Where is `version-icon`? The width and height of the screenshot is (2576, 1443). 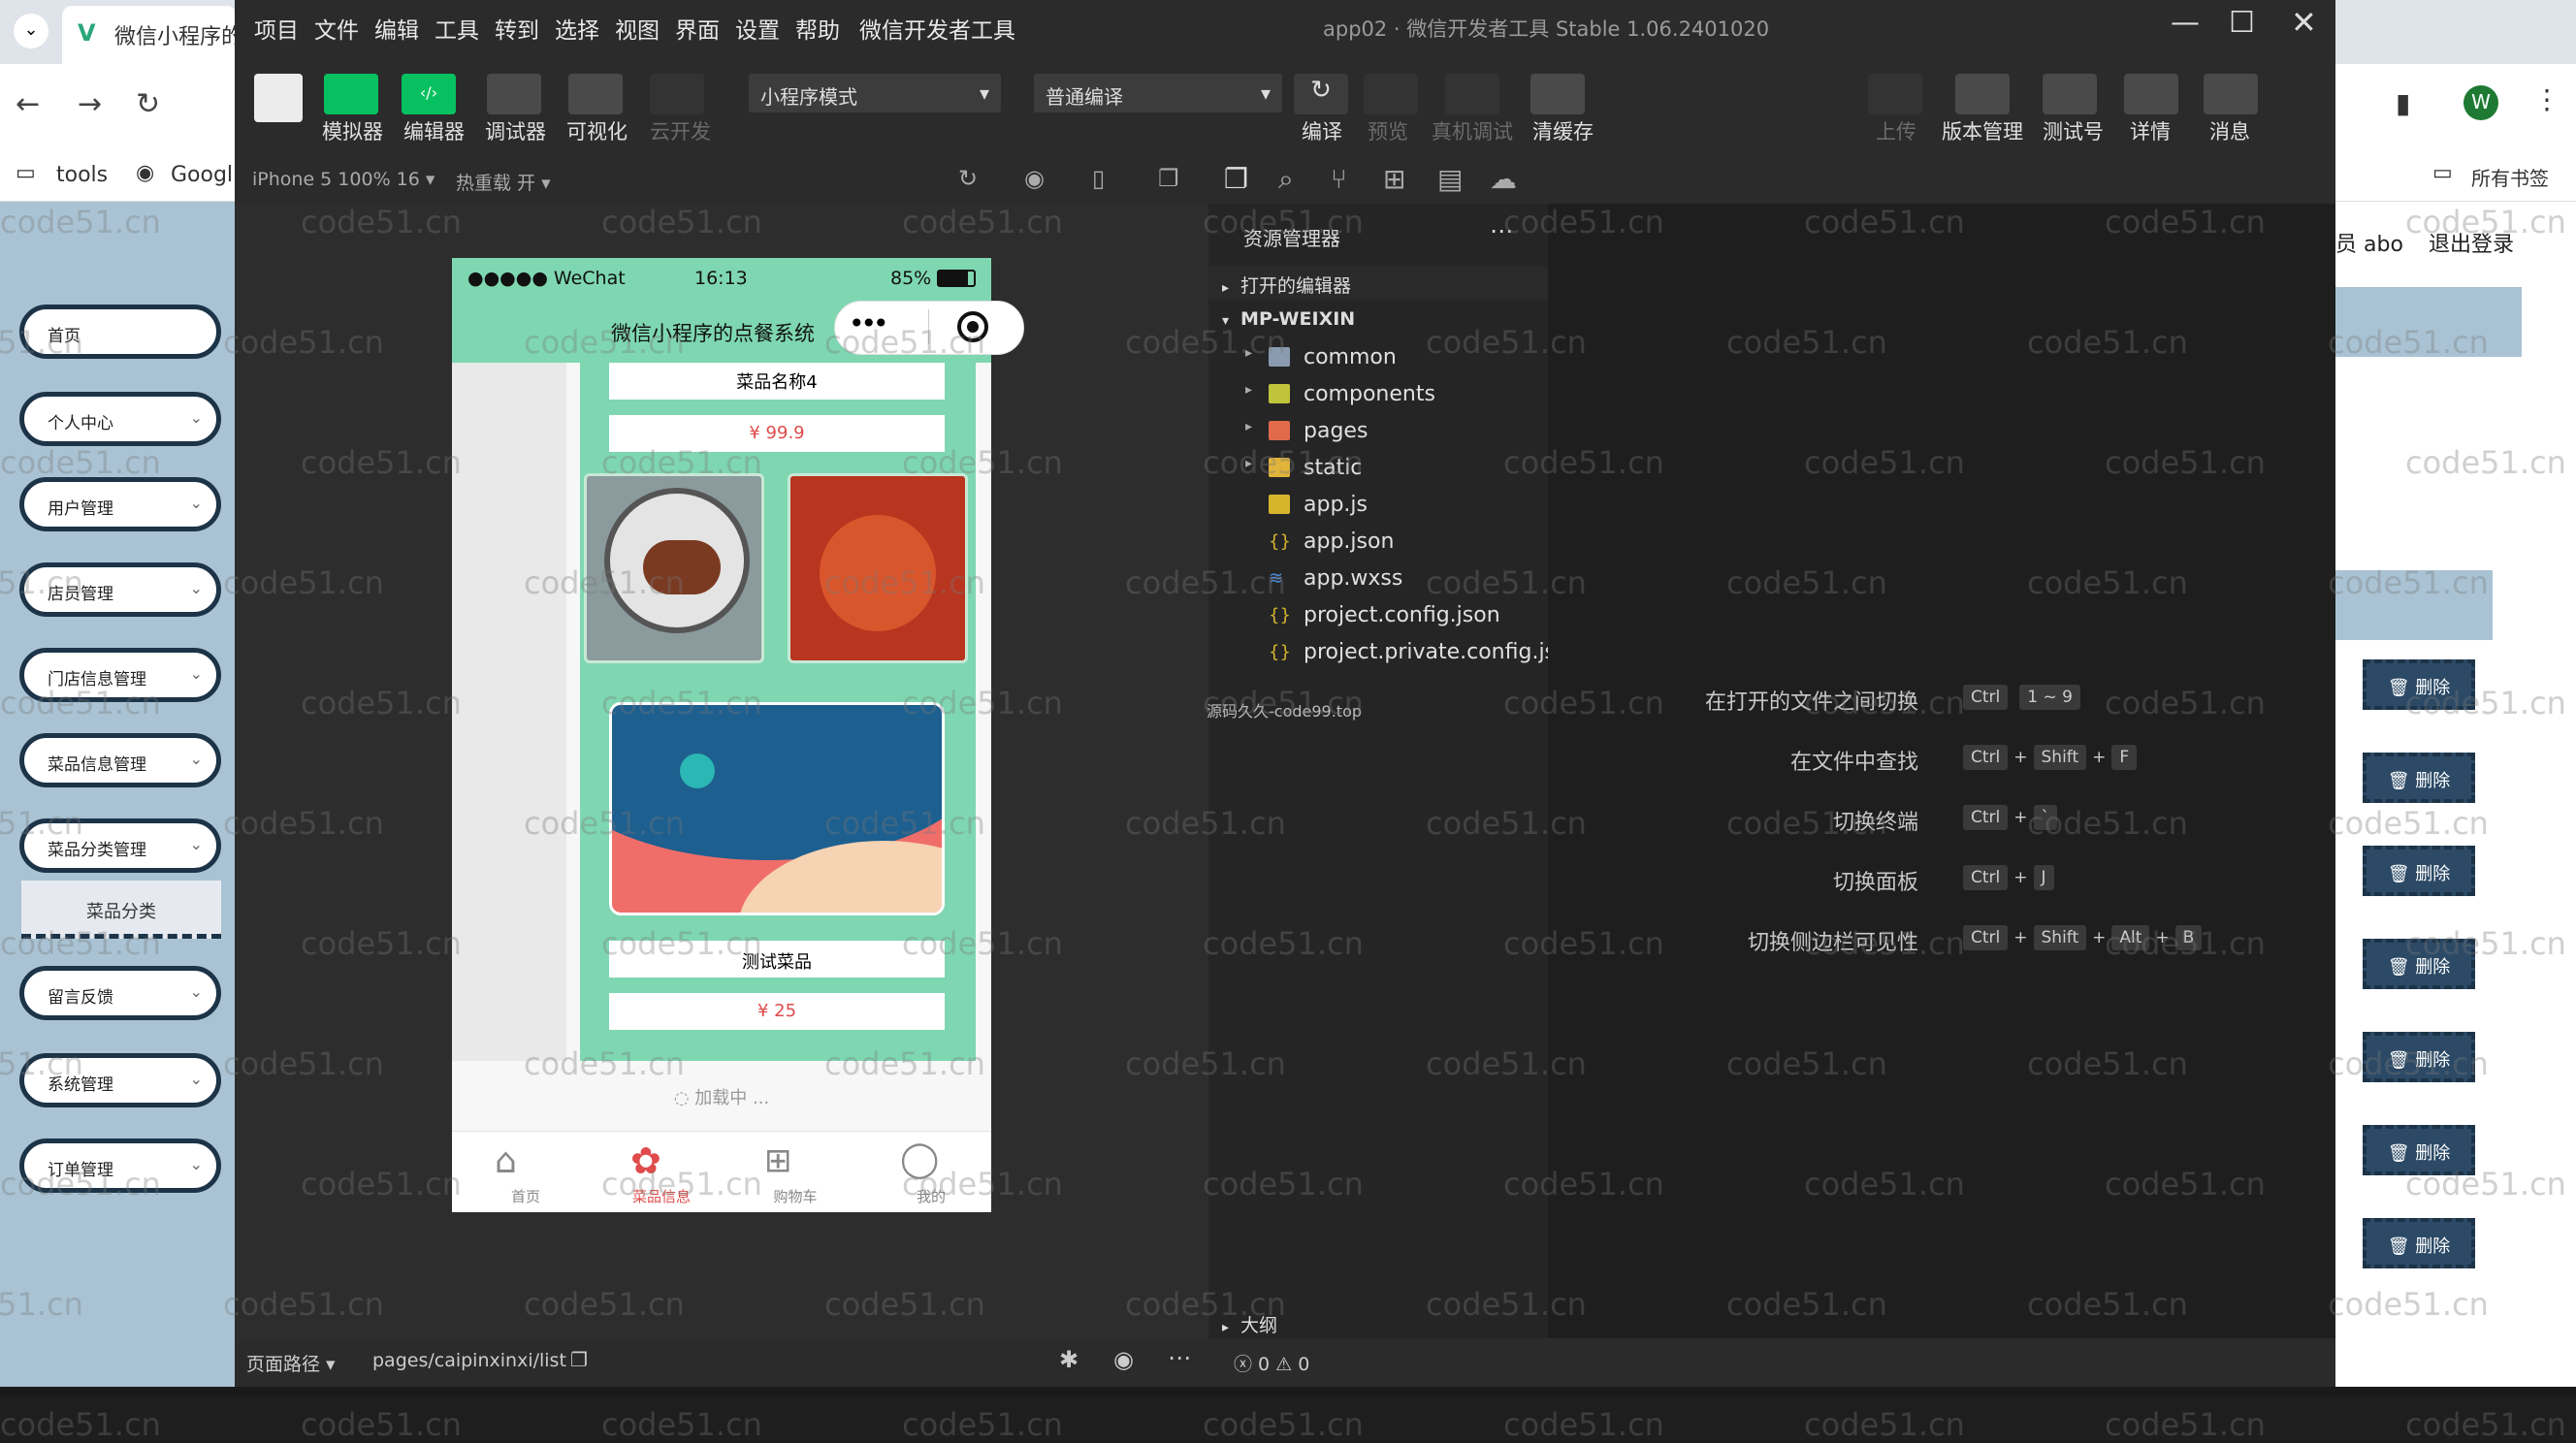 version-icon is located at coordinates (1982, 94).